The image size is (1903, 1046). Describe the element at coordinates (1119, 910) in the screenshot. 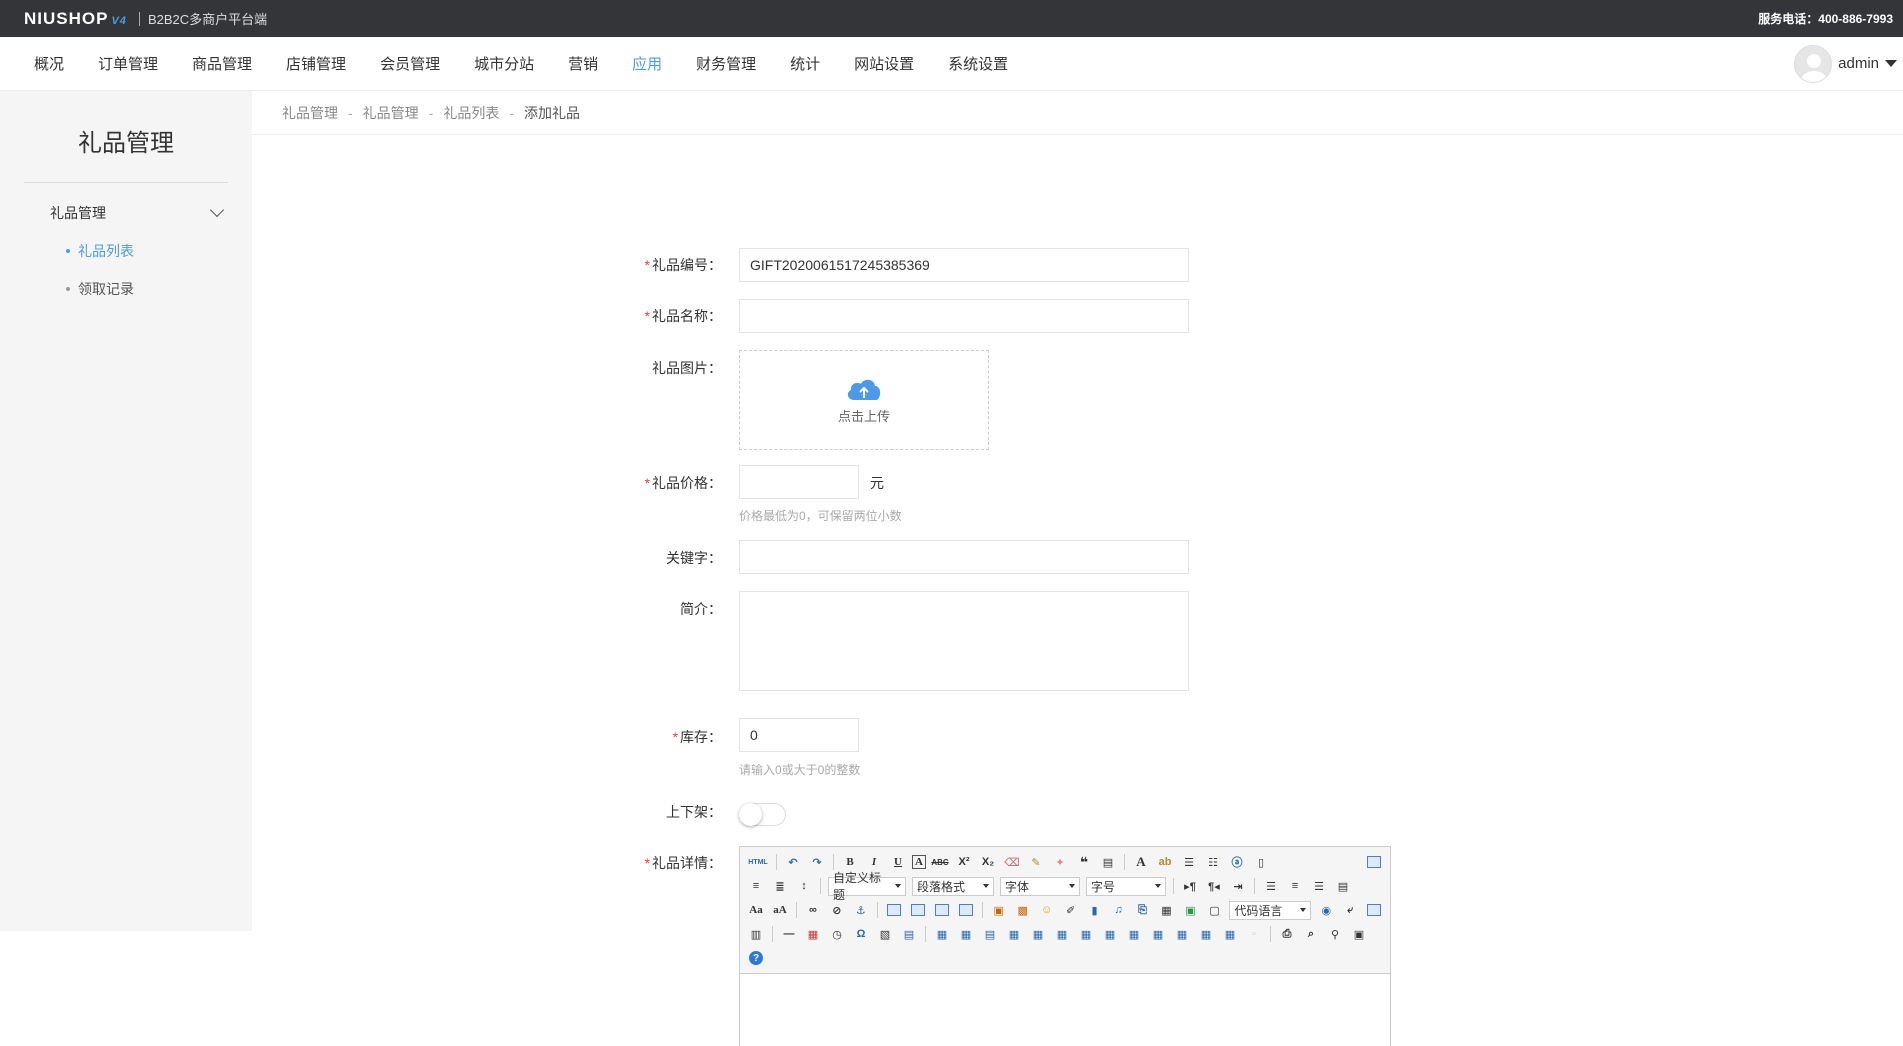

I see `music-icon: ♫` at that location.